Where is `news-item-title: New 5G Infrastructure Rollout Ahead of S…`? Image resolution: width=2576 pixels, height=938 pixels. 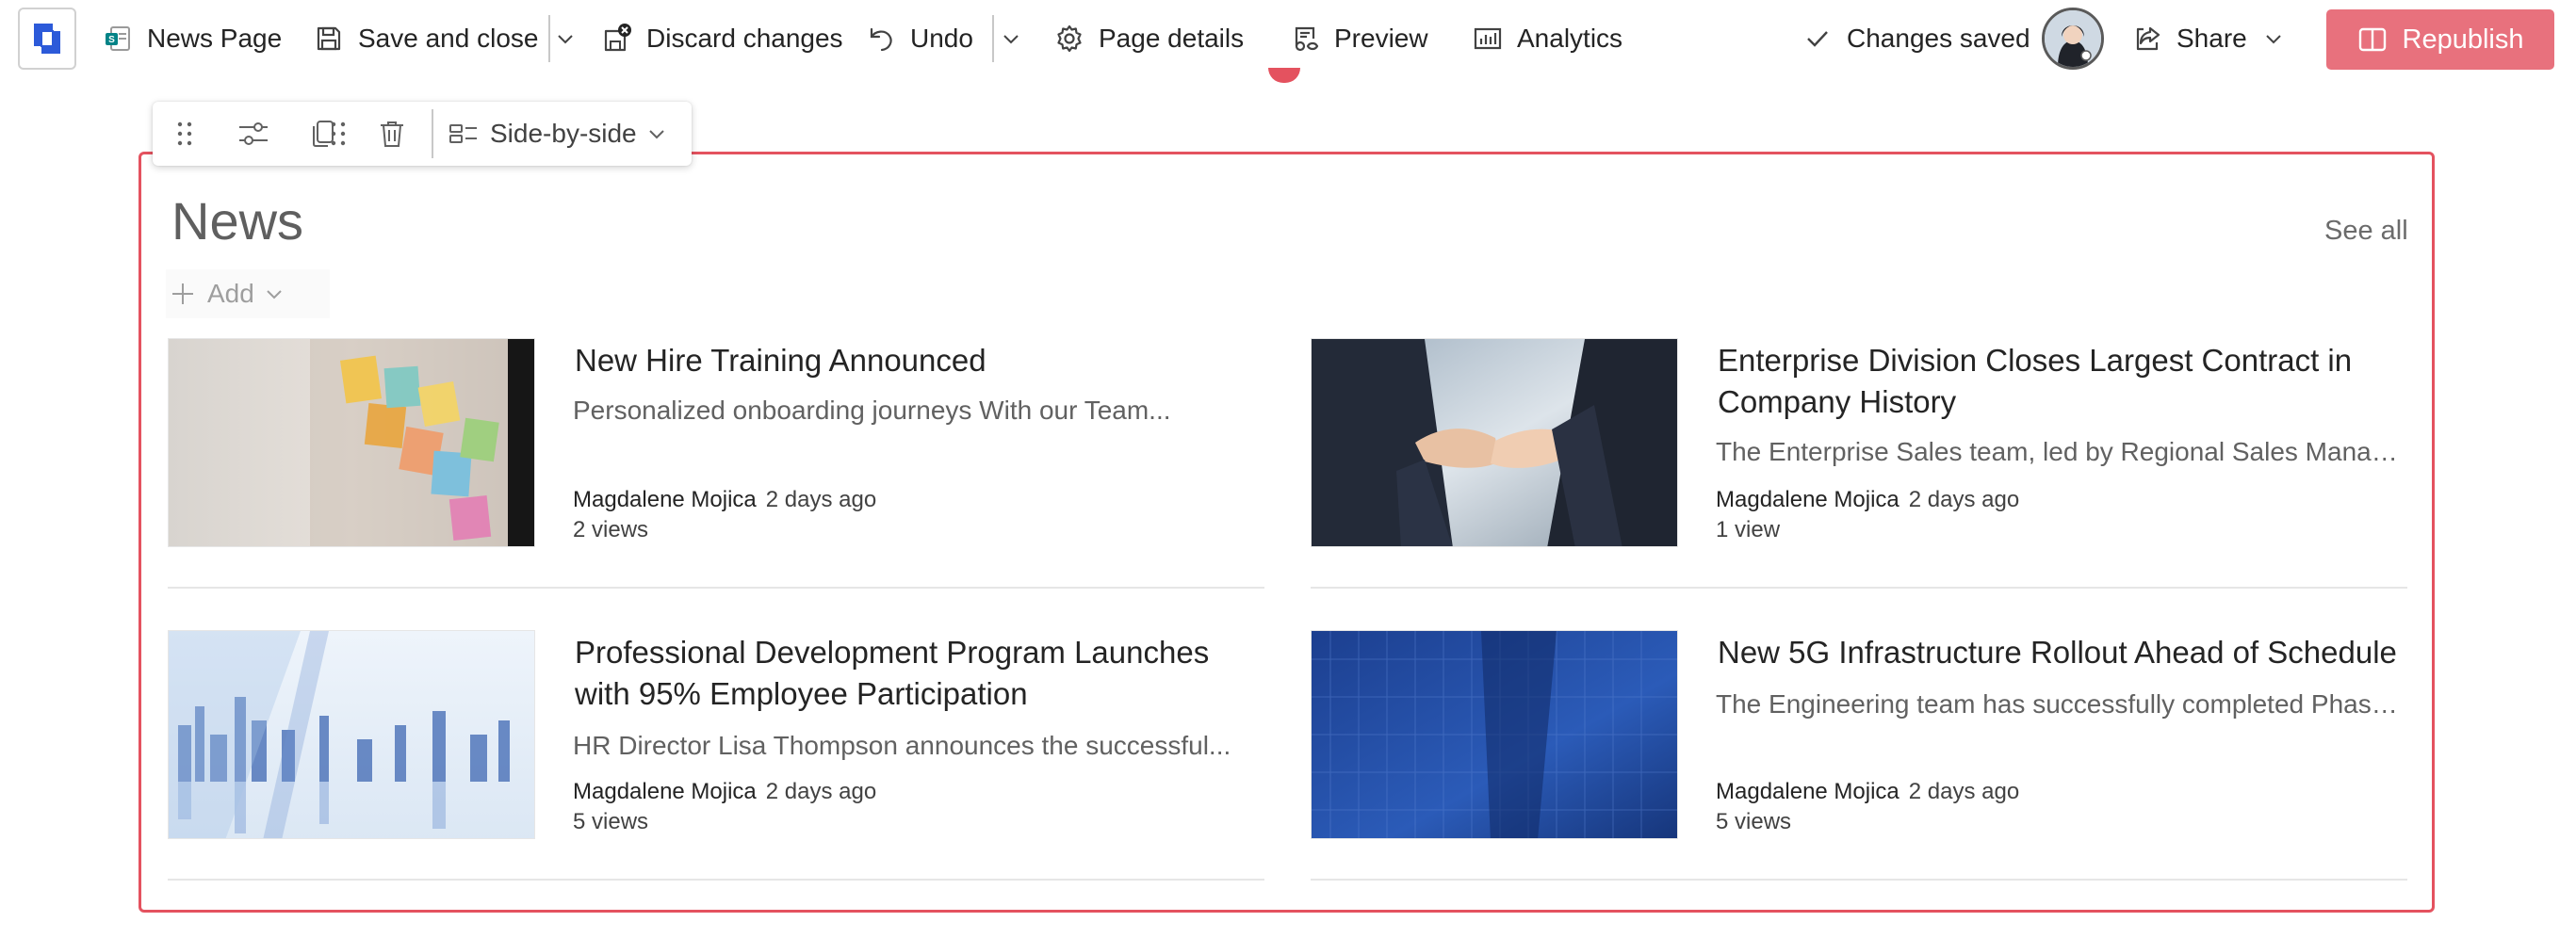 news-item-title: New 5G Infrastructure Rollout Ahead of S… is located at coordinates (2061, 652).